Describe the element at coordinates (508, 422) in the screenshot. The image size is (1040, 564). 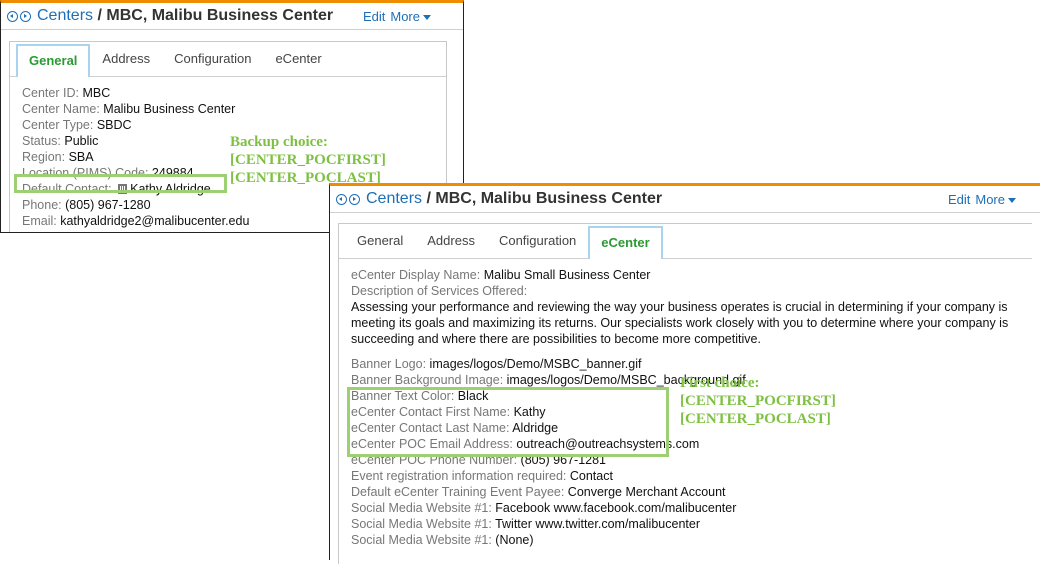
I see `highlight-ecenter-contact` at that location.